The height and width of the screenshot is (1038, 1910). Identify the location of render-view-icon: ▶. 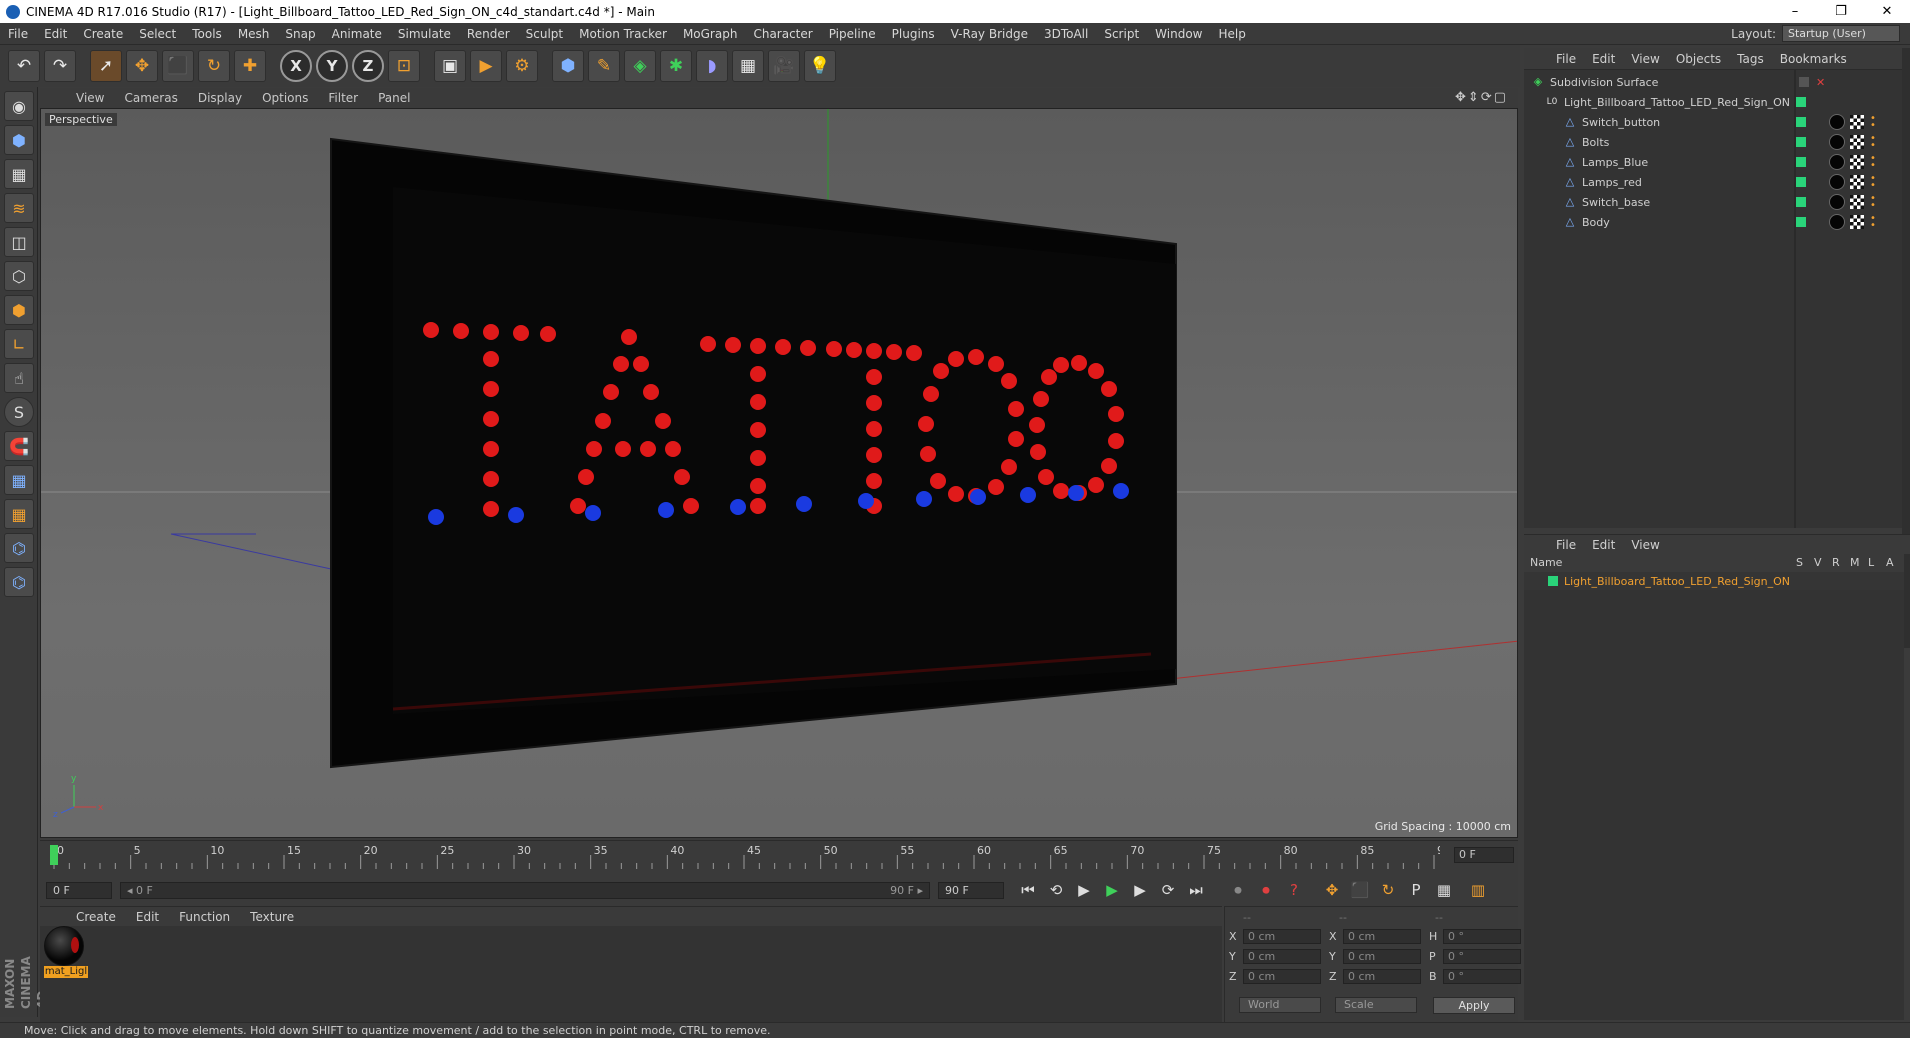
(486, 66).